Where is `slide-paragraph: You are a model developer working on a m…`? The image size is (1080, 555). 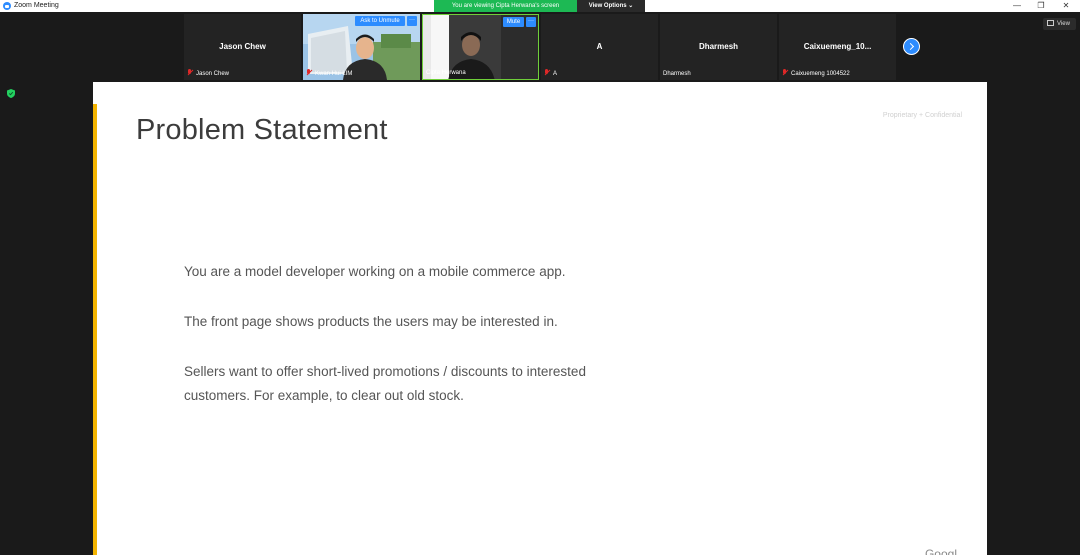
slide-paragraph: You are a model developer working on a m… is located at coordinates (375, 271).